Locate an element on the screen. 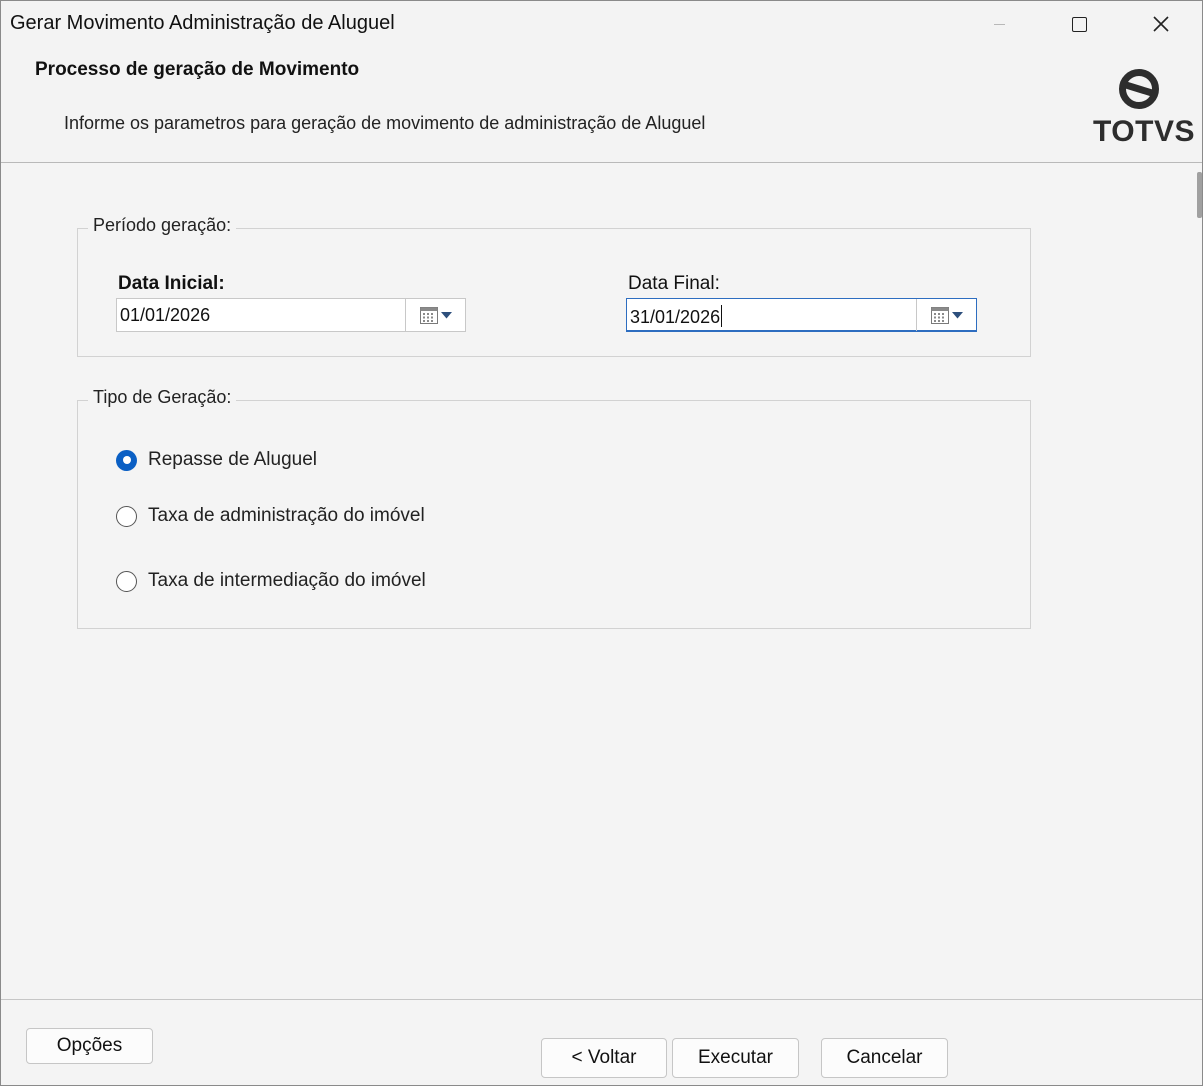 This screenshot has width=1203, height=1086. wizard-footer: Opções < Voltar Executar Cancelar is located at coordinates (601, 1042).